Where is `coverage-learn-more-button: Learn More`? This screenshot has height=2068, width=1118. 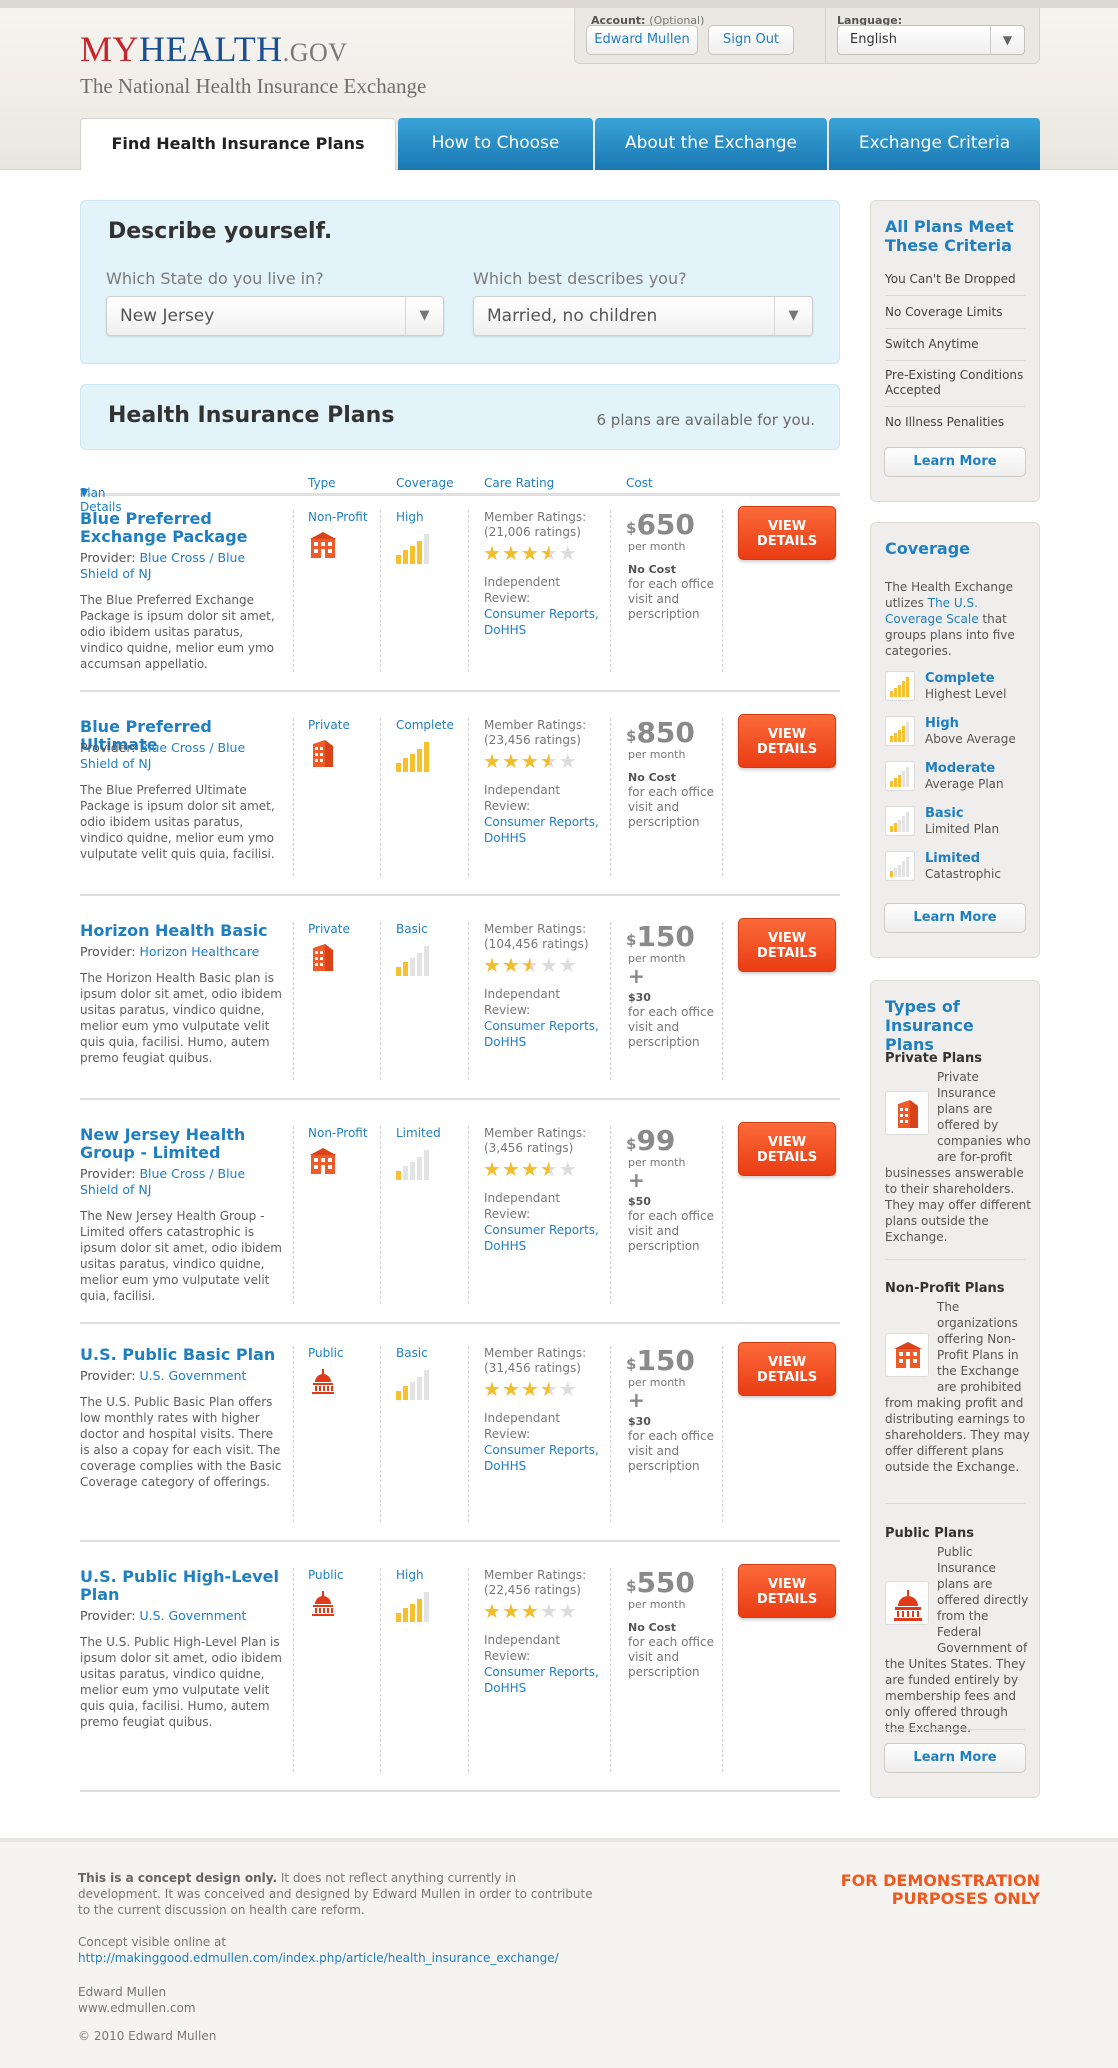
coverage-learn-more-button: Learn More is located at coordinates (955, 918).